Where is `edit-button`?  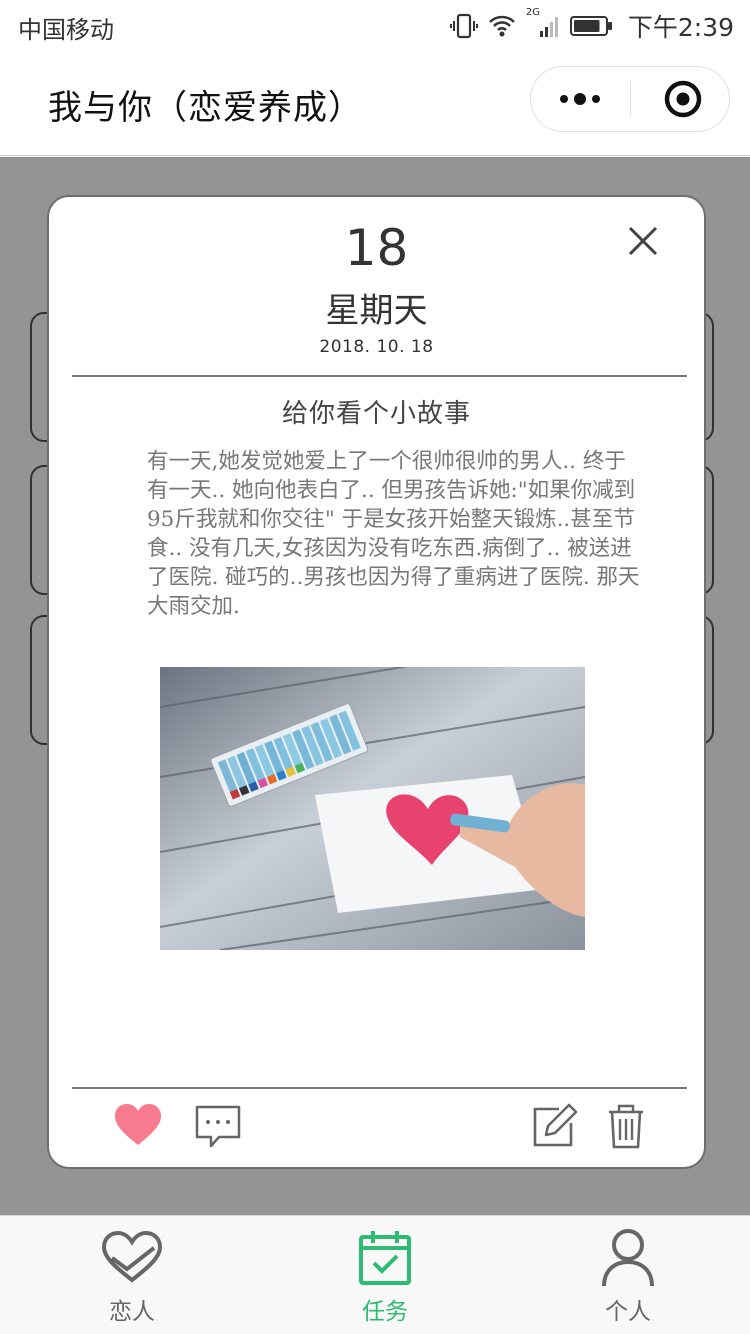
edit-button is located at coordinates (554, 1126).